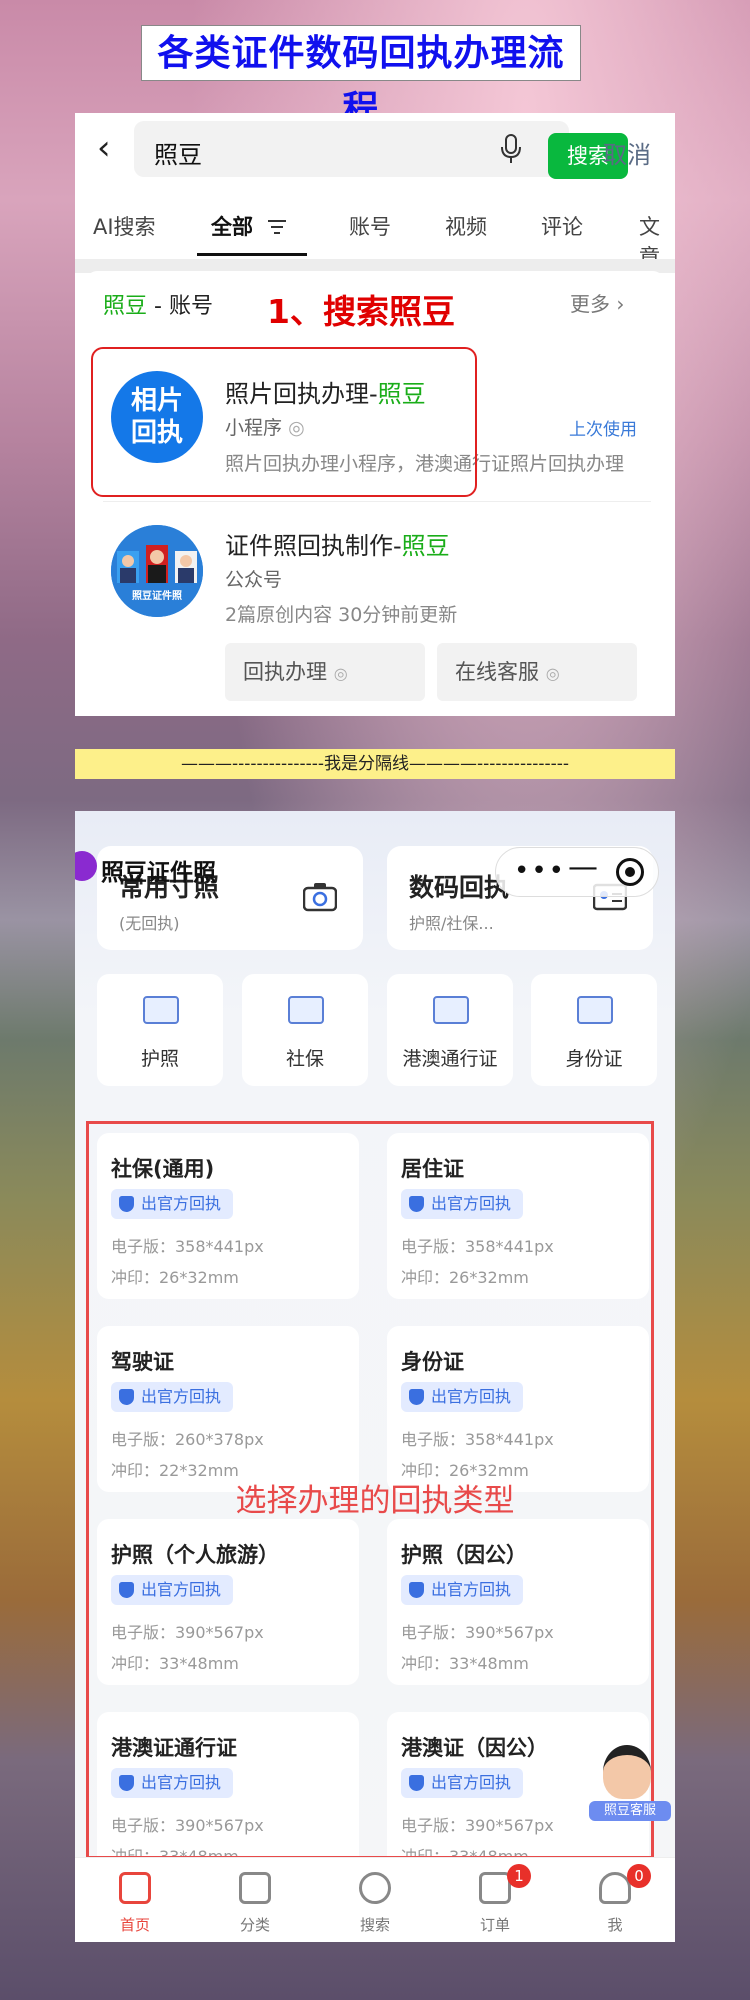 The image size is (750, 2000). Describe the element at coordinates (285, 672) in the screenshot. I see `receipt-service-label: 回执办理` at that location.